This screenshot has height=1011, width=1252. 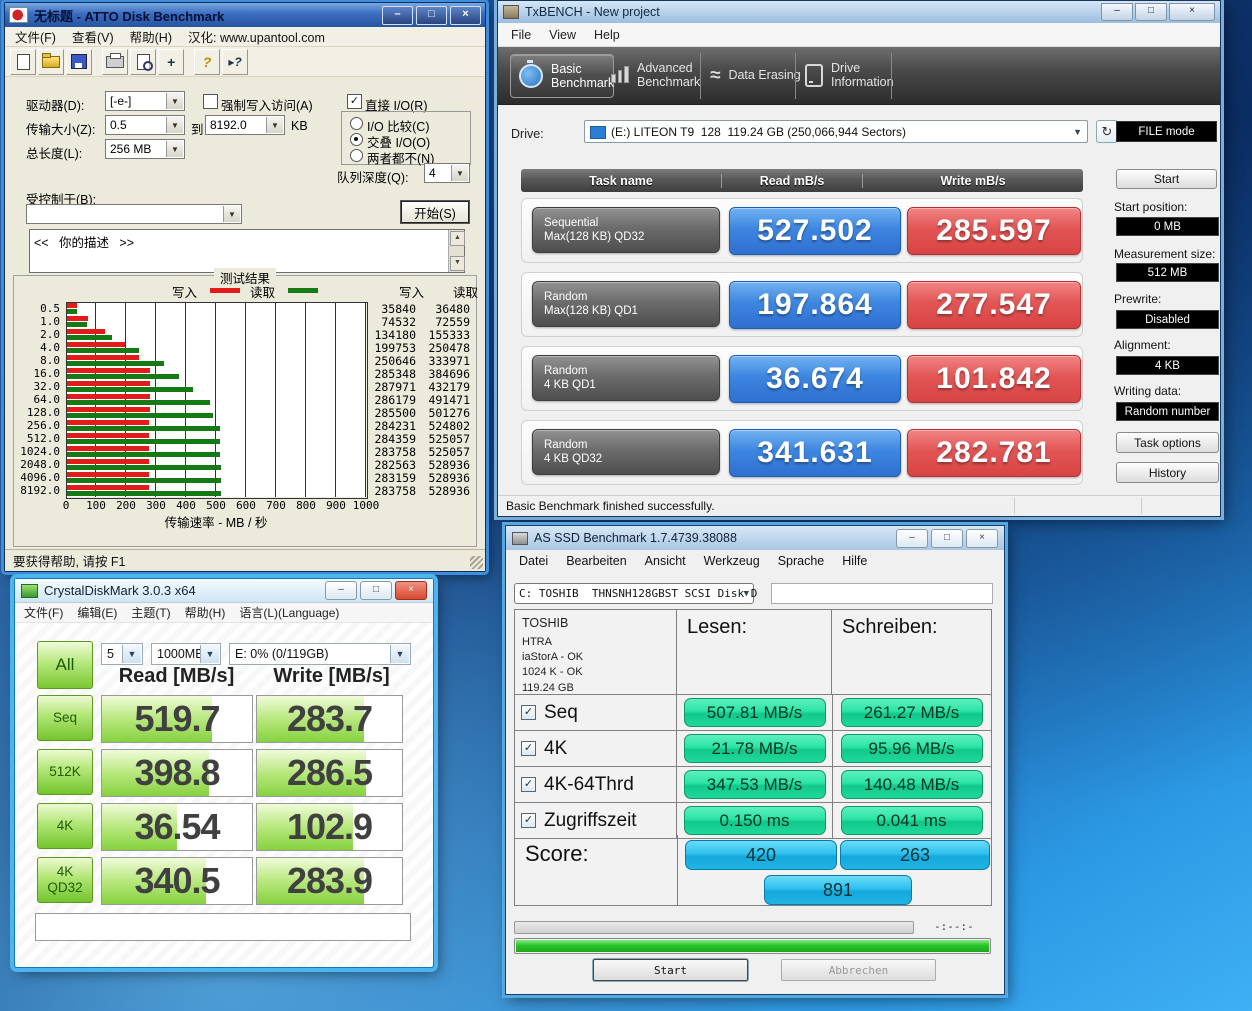 What do you see at coordinates (626, 378) in the screenshot?
I see `tx-task-button: Random 4 KB QD1` at bounding box center [626, 378].